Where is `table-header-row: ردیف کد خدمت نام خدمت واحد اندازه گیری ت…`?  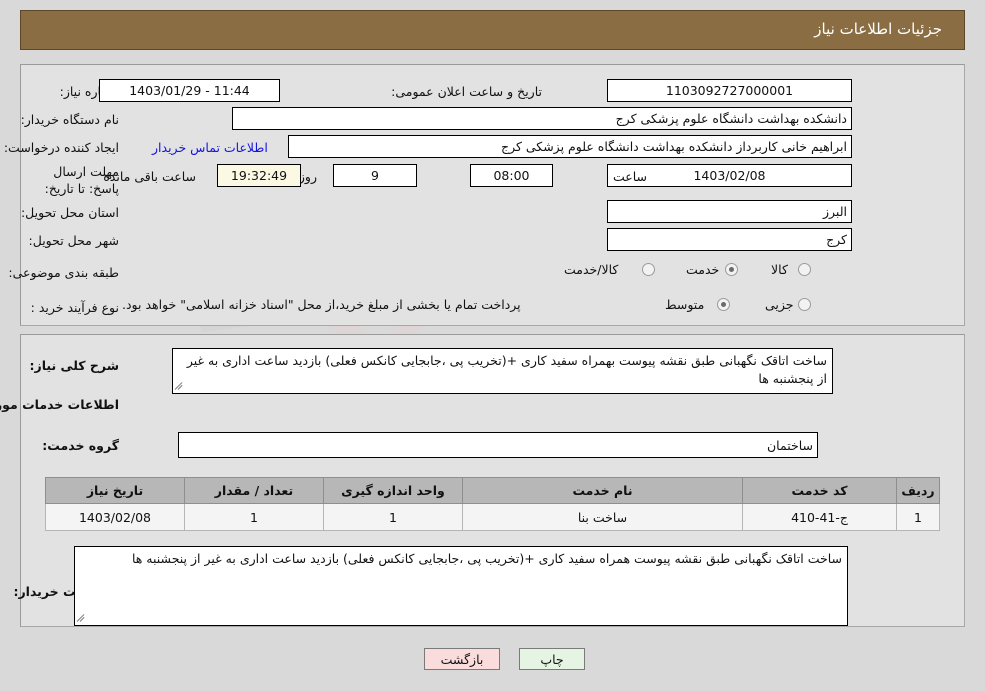 table-header-row: ردیف کد خدمت نام خدمت واحد اندازه گیری ت… is located at coordinates (492, 490).